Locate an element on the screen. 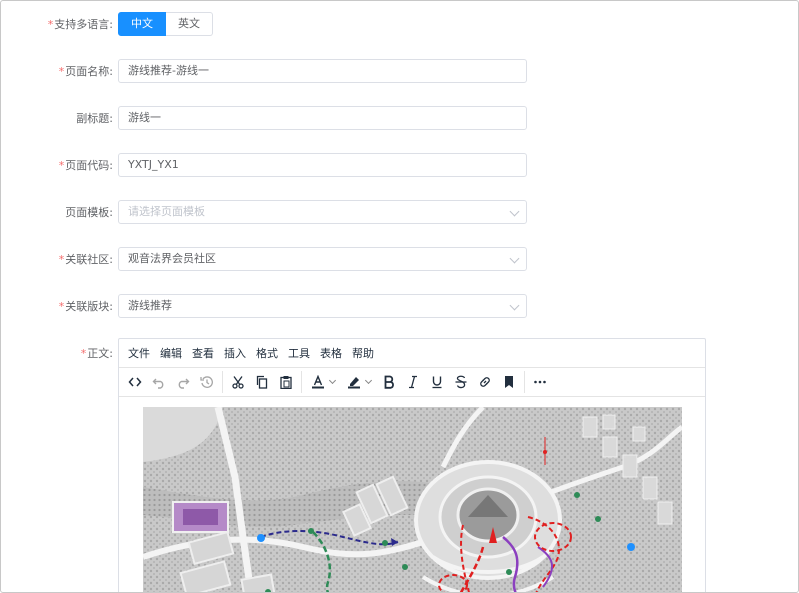 This screenshot has height=593, width=799. form-row-page-code: *页面代码: YXTJ_YX1 is located at coordinates (399, 165).